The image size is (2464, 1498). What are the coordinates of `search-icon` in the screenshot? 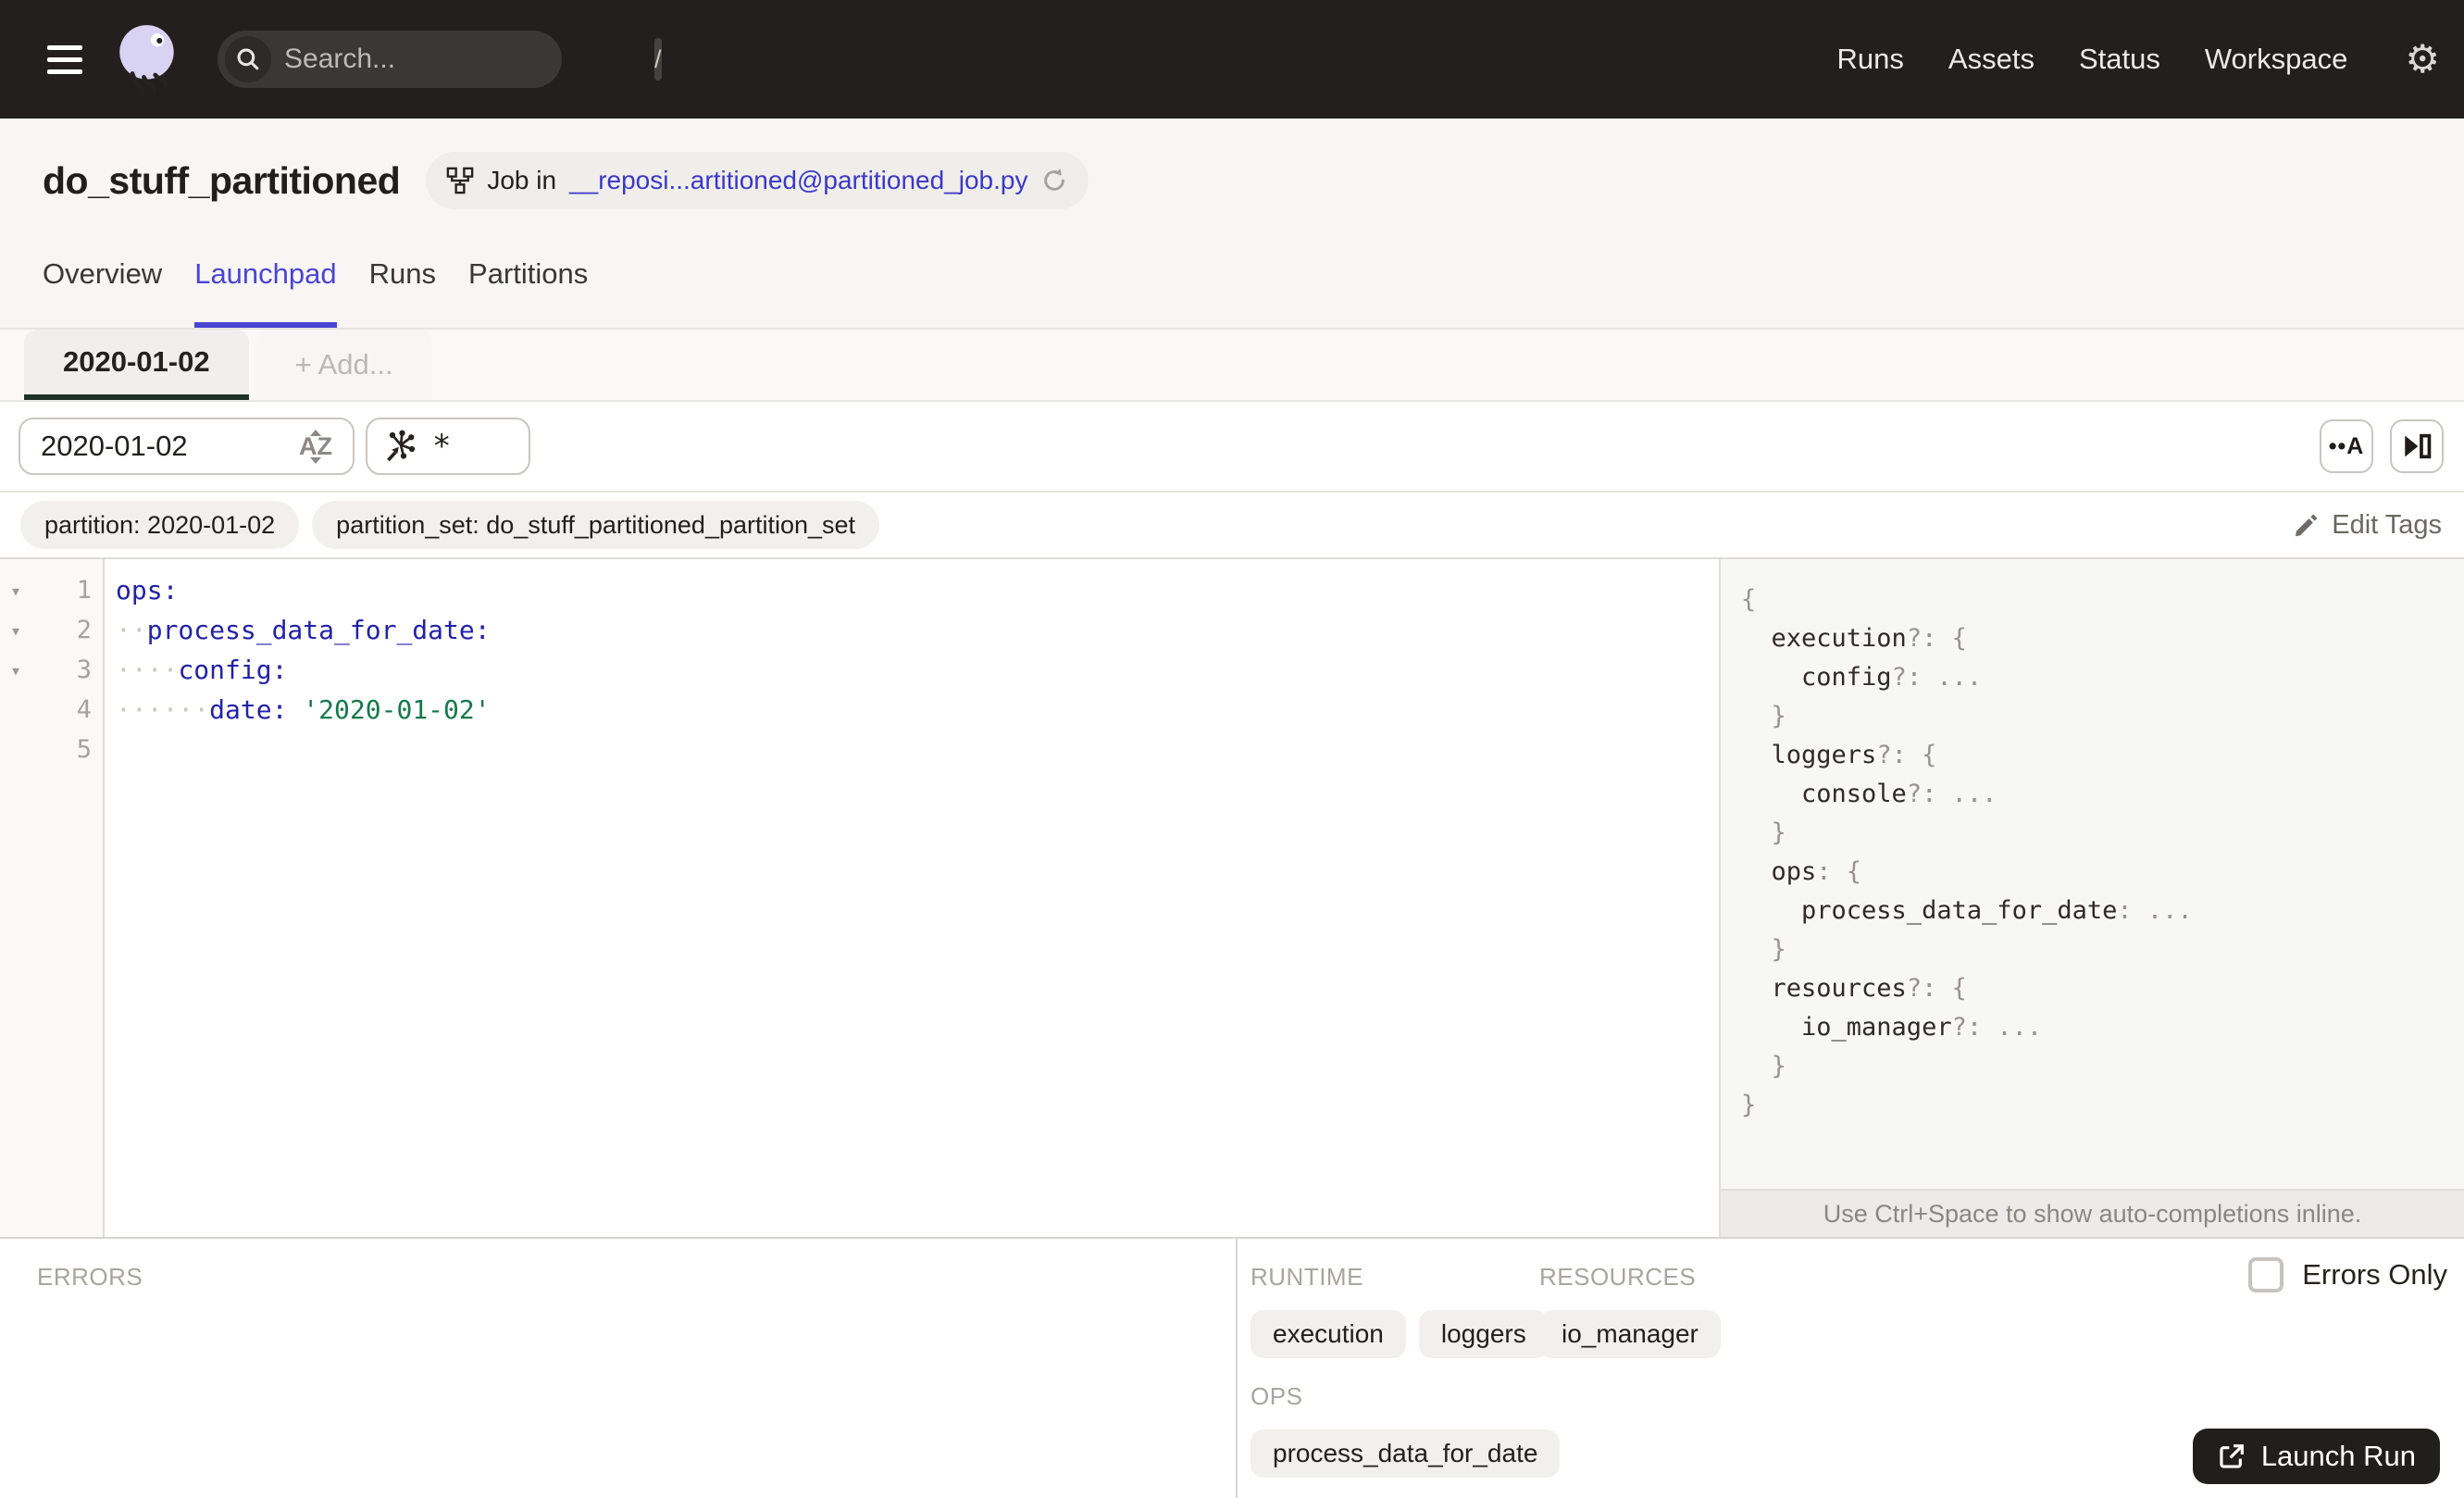 It's located at (248, 59).